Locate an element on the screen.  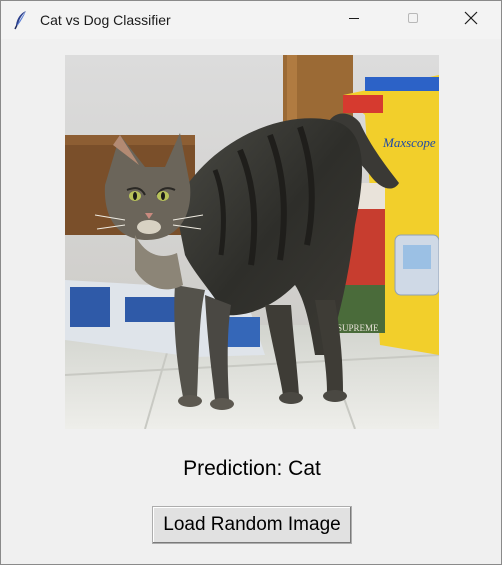
close-icon is located at coordinates (471, 20).